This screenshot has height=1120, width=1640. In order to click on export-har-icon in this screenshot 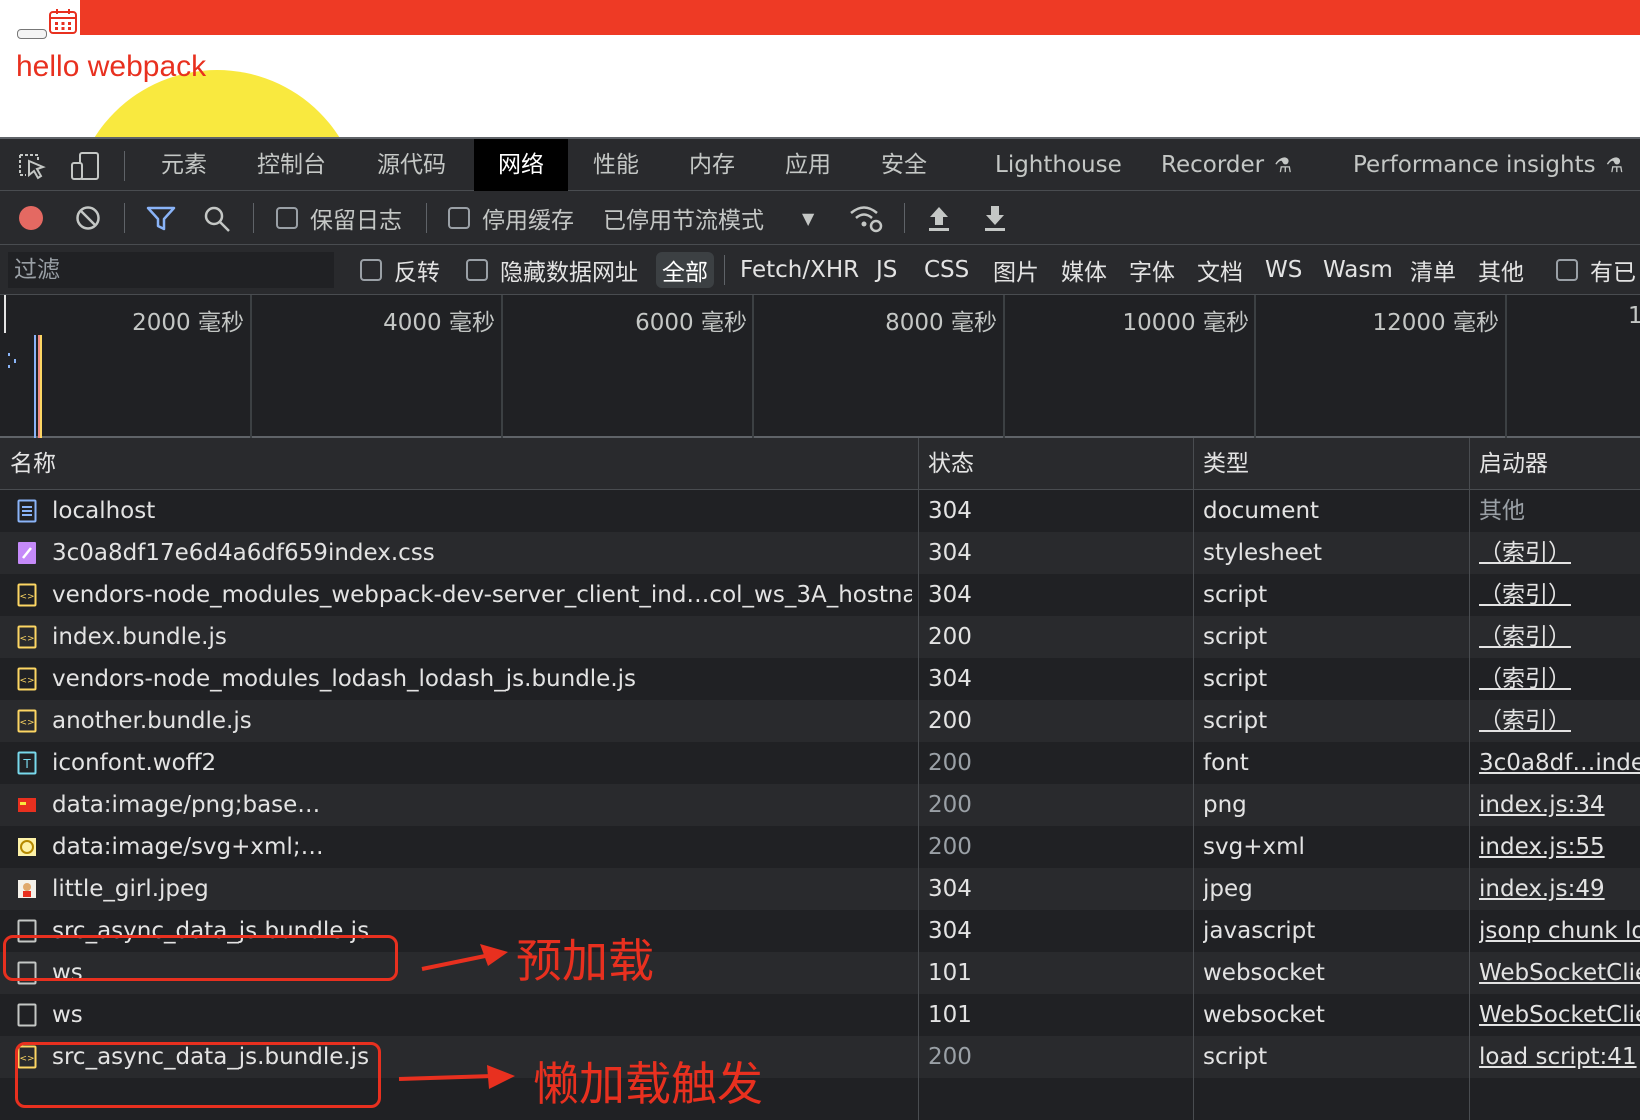, I will do `click(995, 218)`.